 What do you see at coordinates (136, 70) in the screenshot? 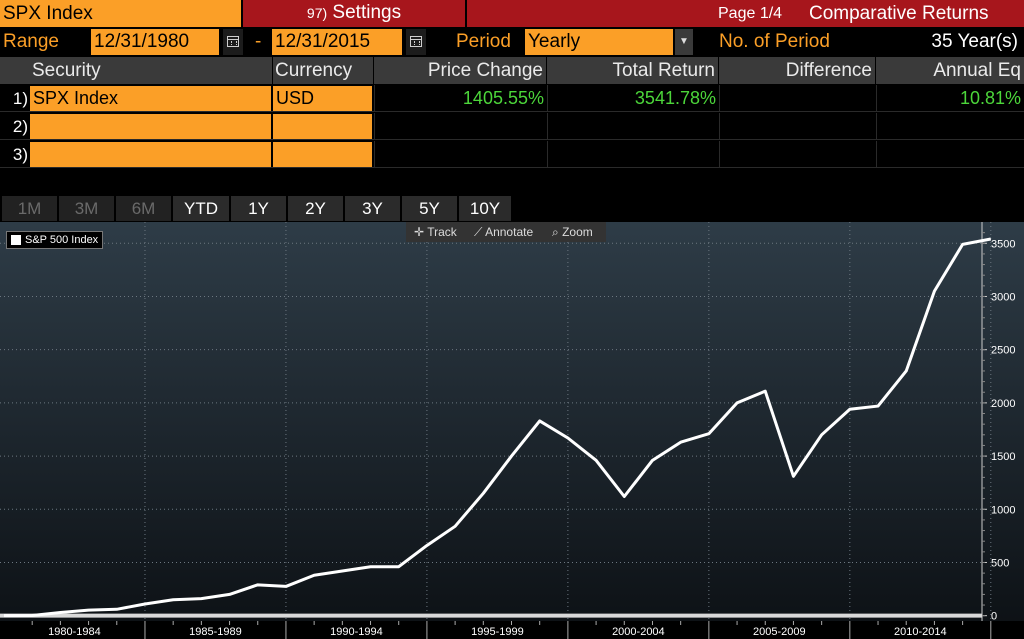
I see `col-security: Security` at bounding box center [136, 70].